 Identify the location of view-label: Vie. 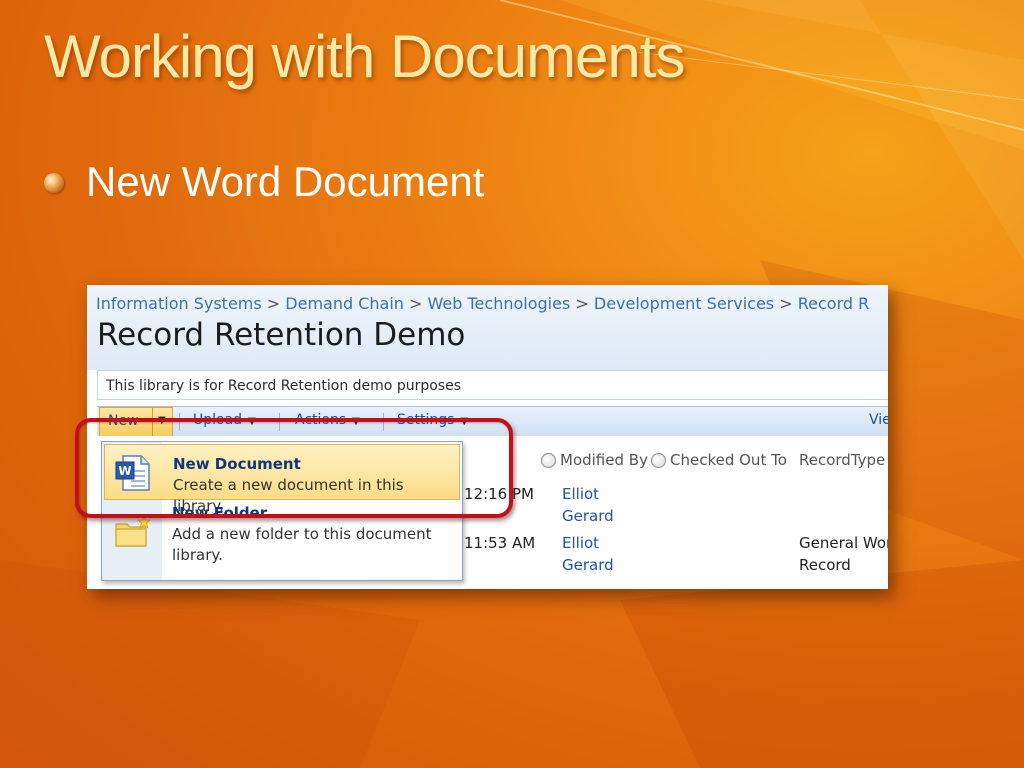
(878, 420).